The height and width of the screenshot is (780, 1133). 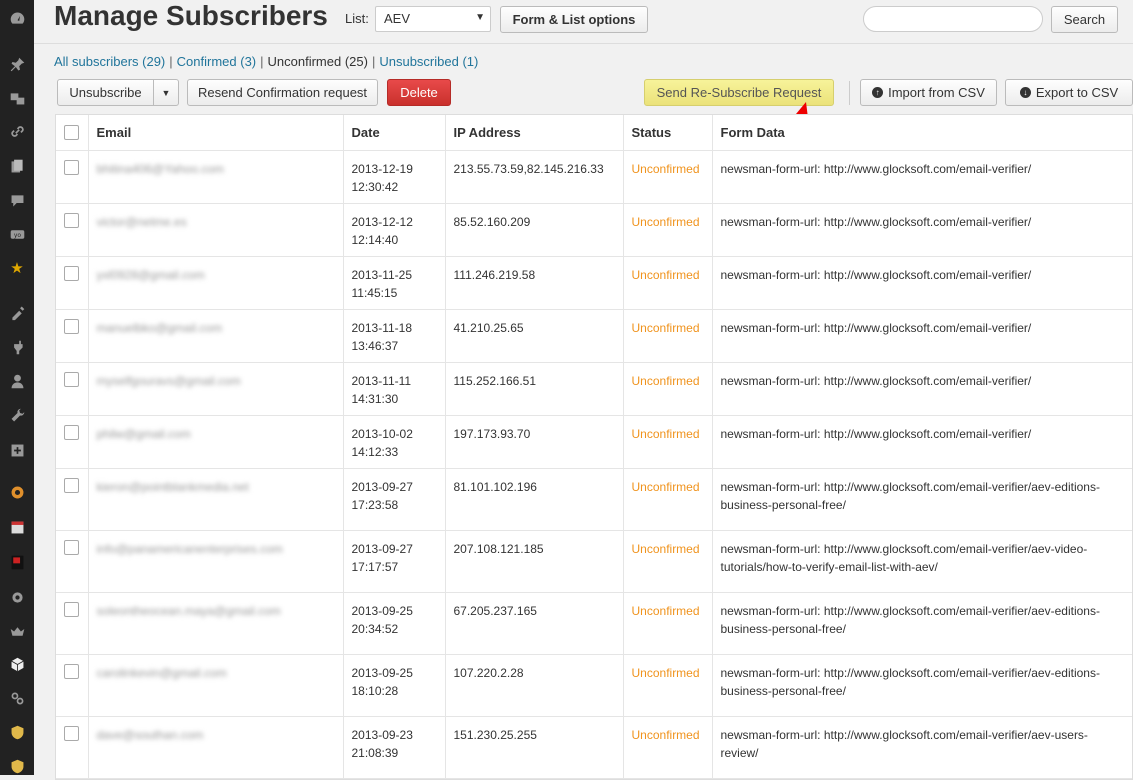 I want to click on comments-icon, so click(x=17, y=200).